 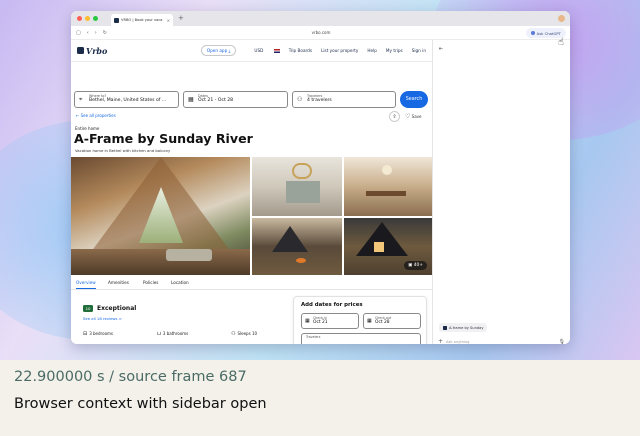 I want to click on photo-count-button: ▣ 40+, so click(x=415, y=265).